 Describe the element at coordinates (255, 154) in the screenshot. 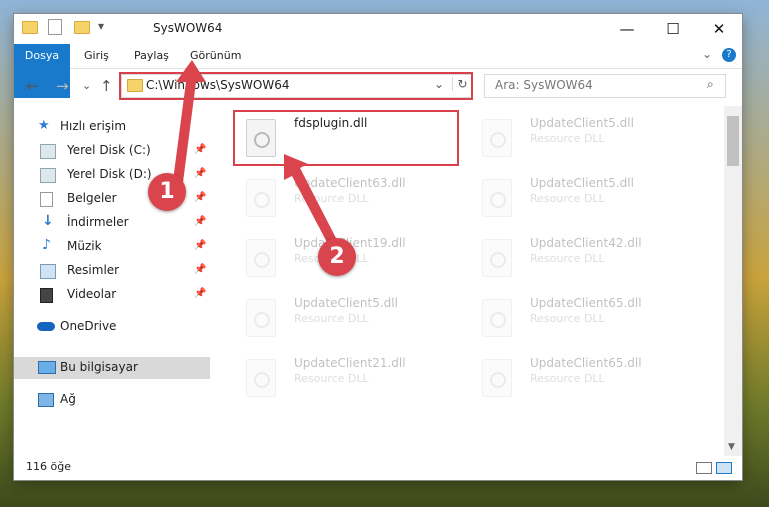

I see `annotation-arrows` at that location.